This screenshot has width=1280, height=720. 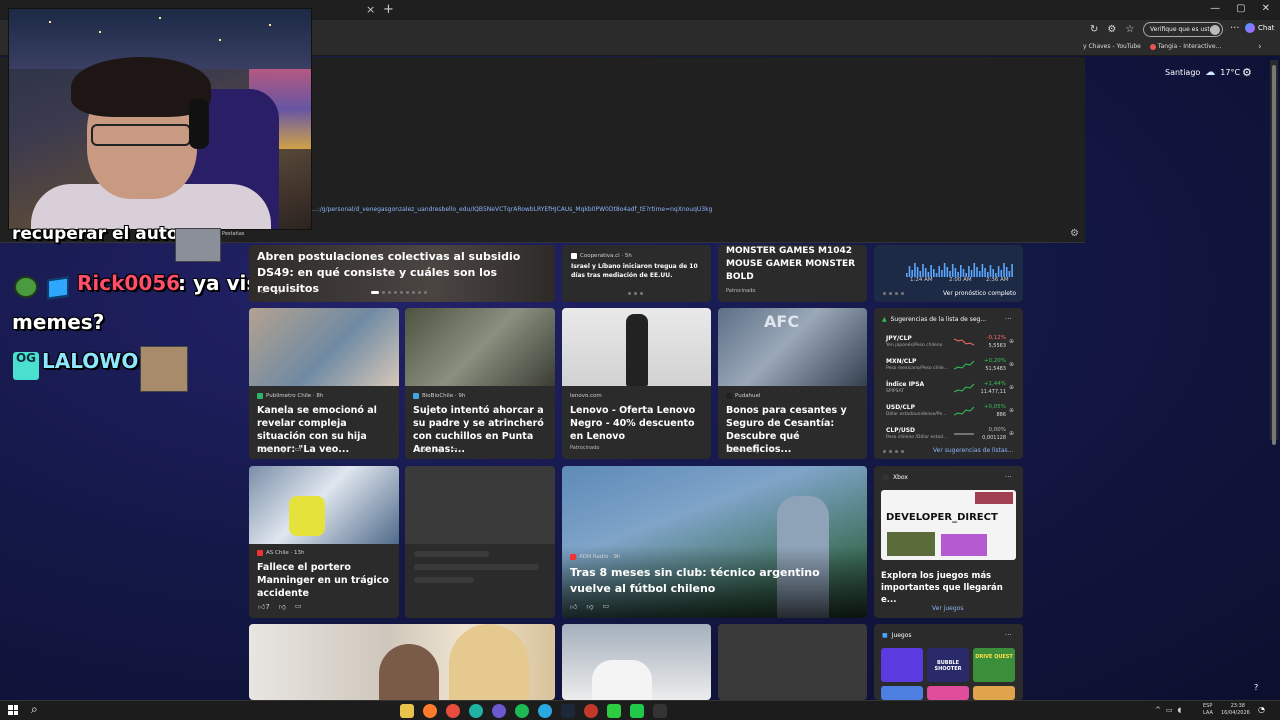 I want to click on tray-chevron-icon: ^, so click(x=1158, y=710).